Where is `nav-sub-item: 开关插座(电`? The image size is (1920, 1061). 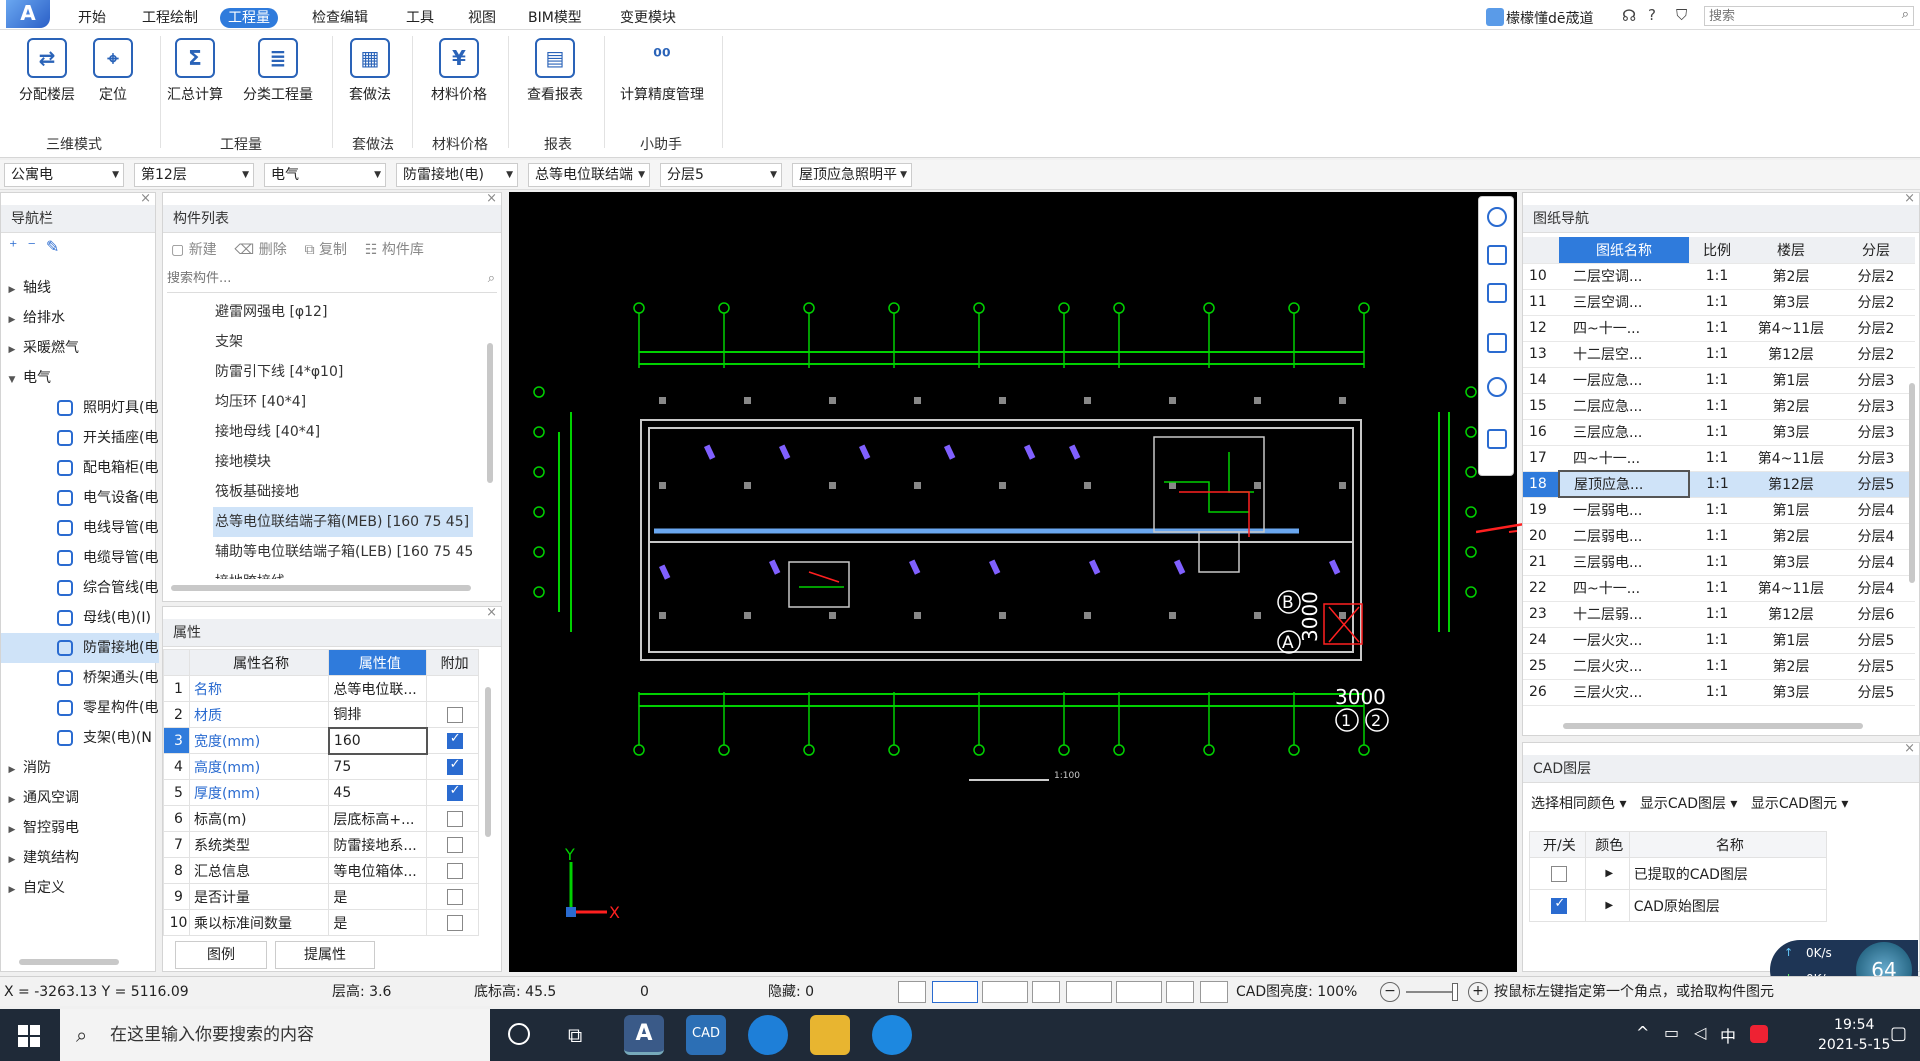 nav-sub-item: 开关插座(电 is located at coordinates (80, 438).